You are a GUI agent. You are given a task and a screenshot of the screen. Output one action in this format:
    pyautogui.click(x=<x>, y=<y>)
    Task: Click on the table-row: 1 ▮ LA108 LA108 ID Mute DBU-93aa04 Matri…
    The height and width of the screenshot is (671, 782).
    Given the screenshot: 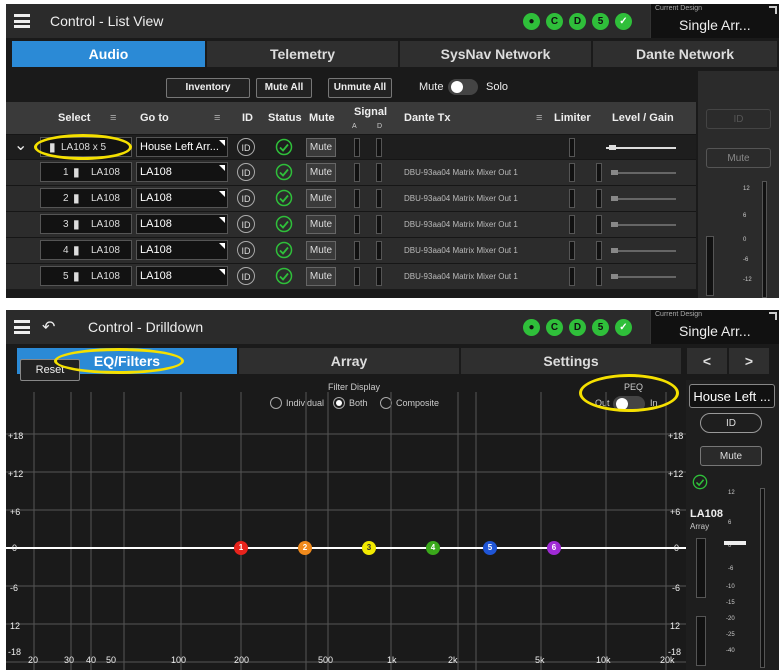 What is the action you would take?
    pyautogui.click(x=351, y=172)
    